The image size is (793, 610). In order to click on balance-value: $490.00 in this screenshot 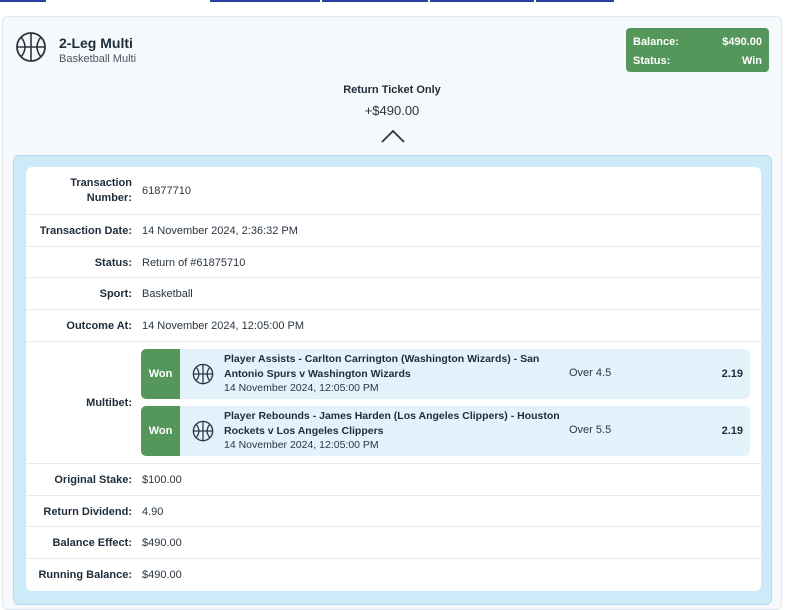, I will do `click(742, 42)`.